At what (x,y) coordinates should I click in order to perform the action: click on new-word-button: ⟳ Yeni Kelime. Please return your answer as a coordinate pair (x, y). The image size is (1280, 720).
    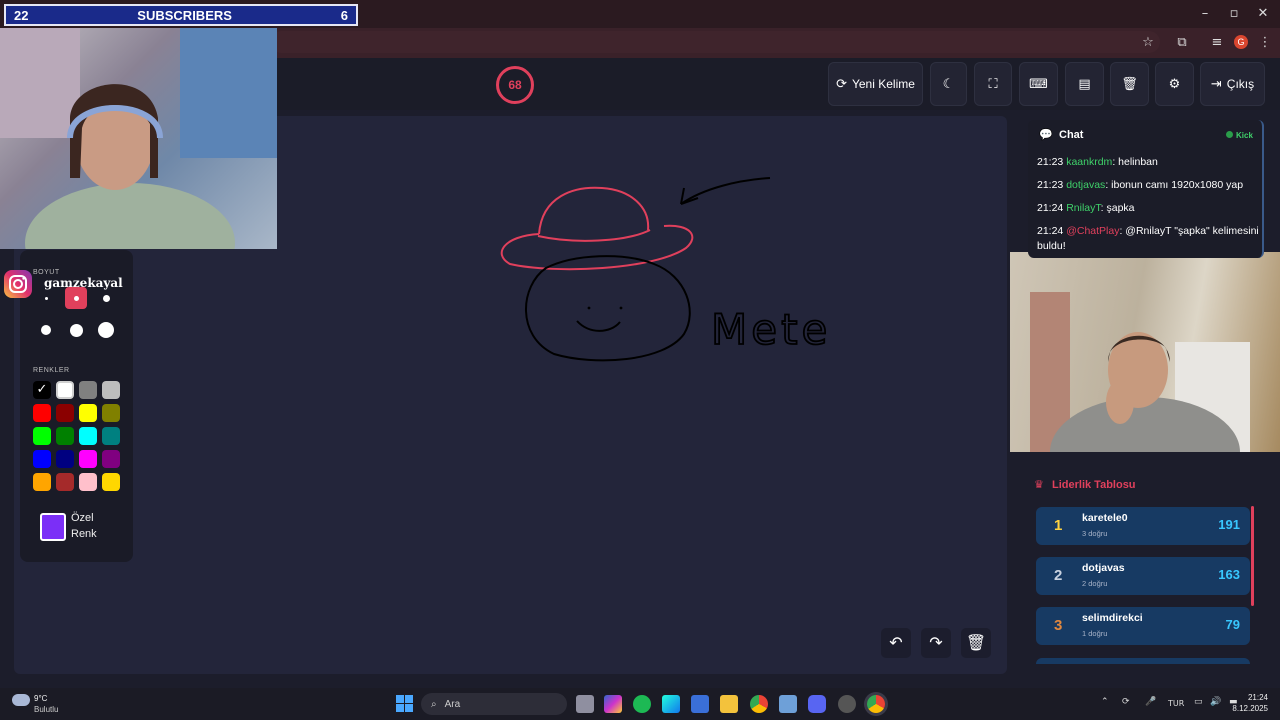
    Looking at the image, I should click on (875, 84).